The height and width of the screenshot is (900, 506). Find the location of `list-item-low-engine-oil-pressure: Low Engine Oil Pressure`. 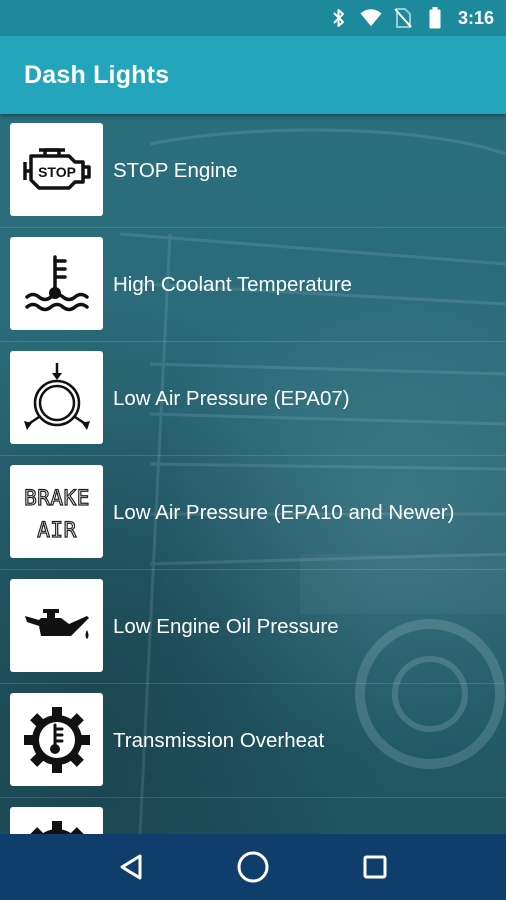

list-item-low-engine-oil-pressure: Low Engine Oil Pressure is located at coordinates (253, 627).